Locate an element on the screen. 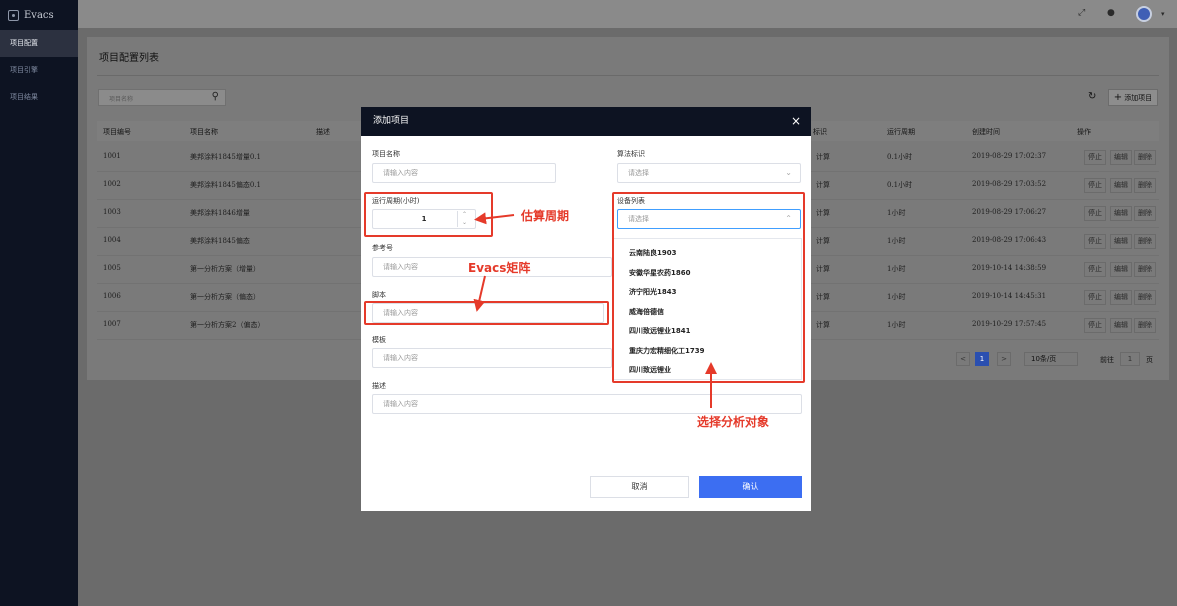 This screenshot has height=606, width=1177. arrow-script is located at coordinates (479, 293).